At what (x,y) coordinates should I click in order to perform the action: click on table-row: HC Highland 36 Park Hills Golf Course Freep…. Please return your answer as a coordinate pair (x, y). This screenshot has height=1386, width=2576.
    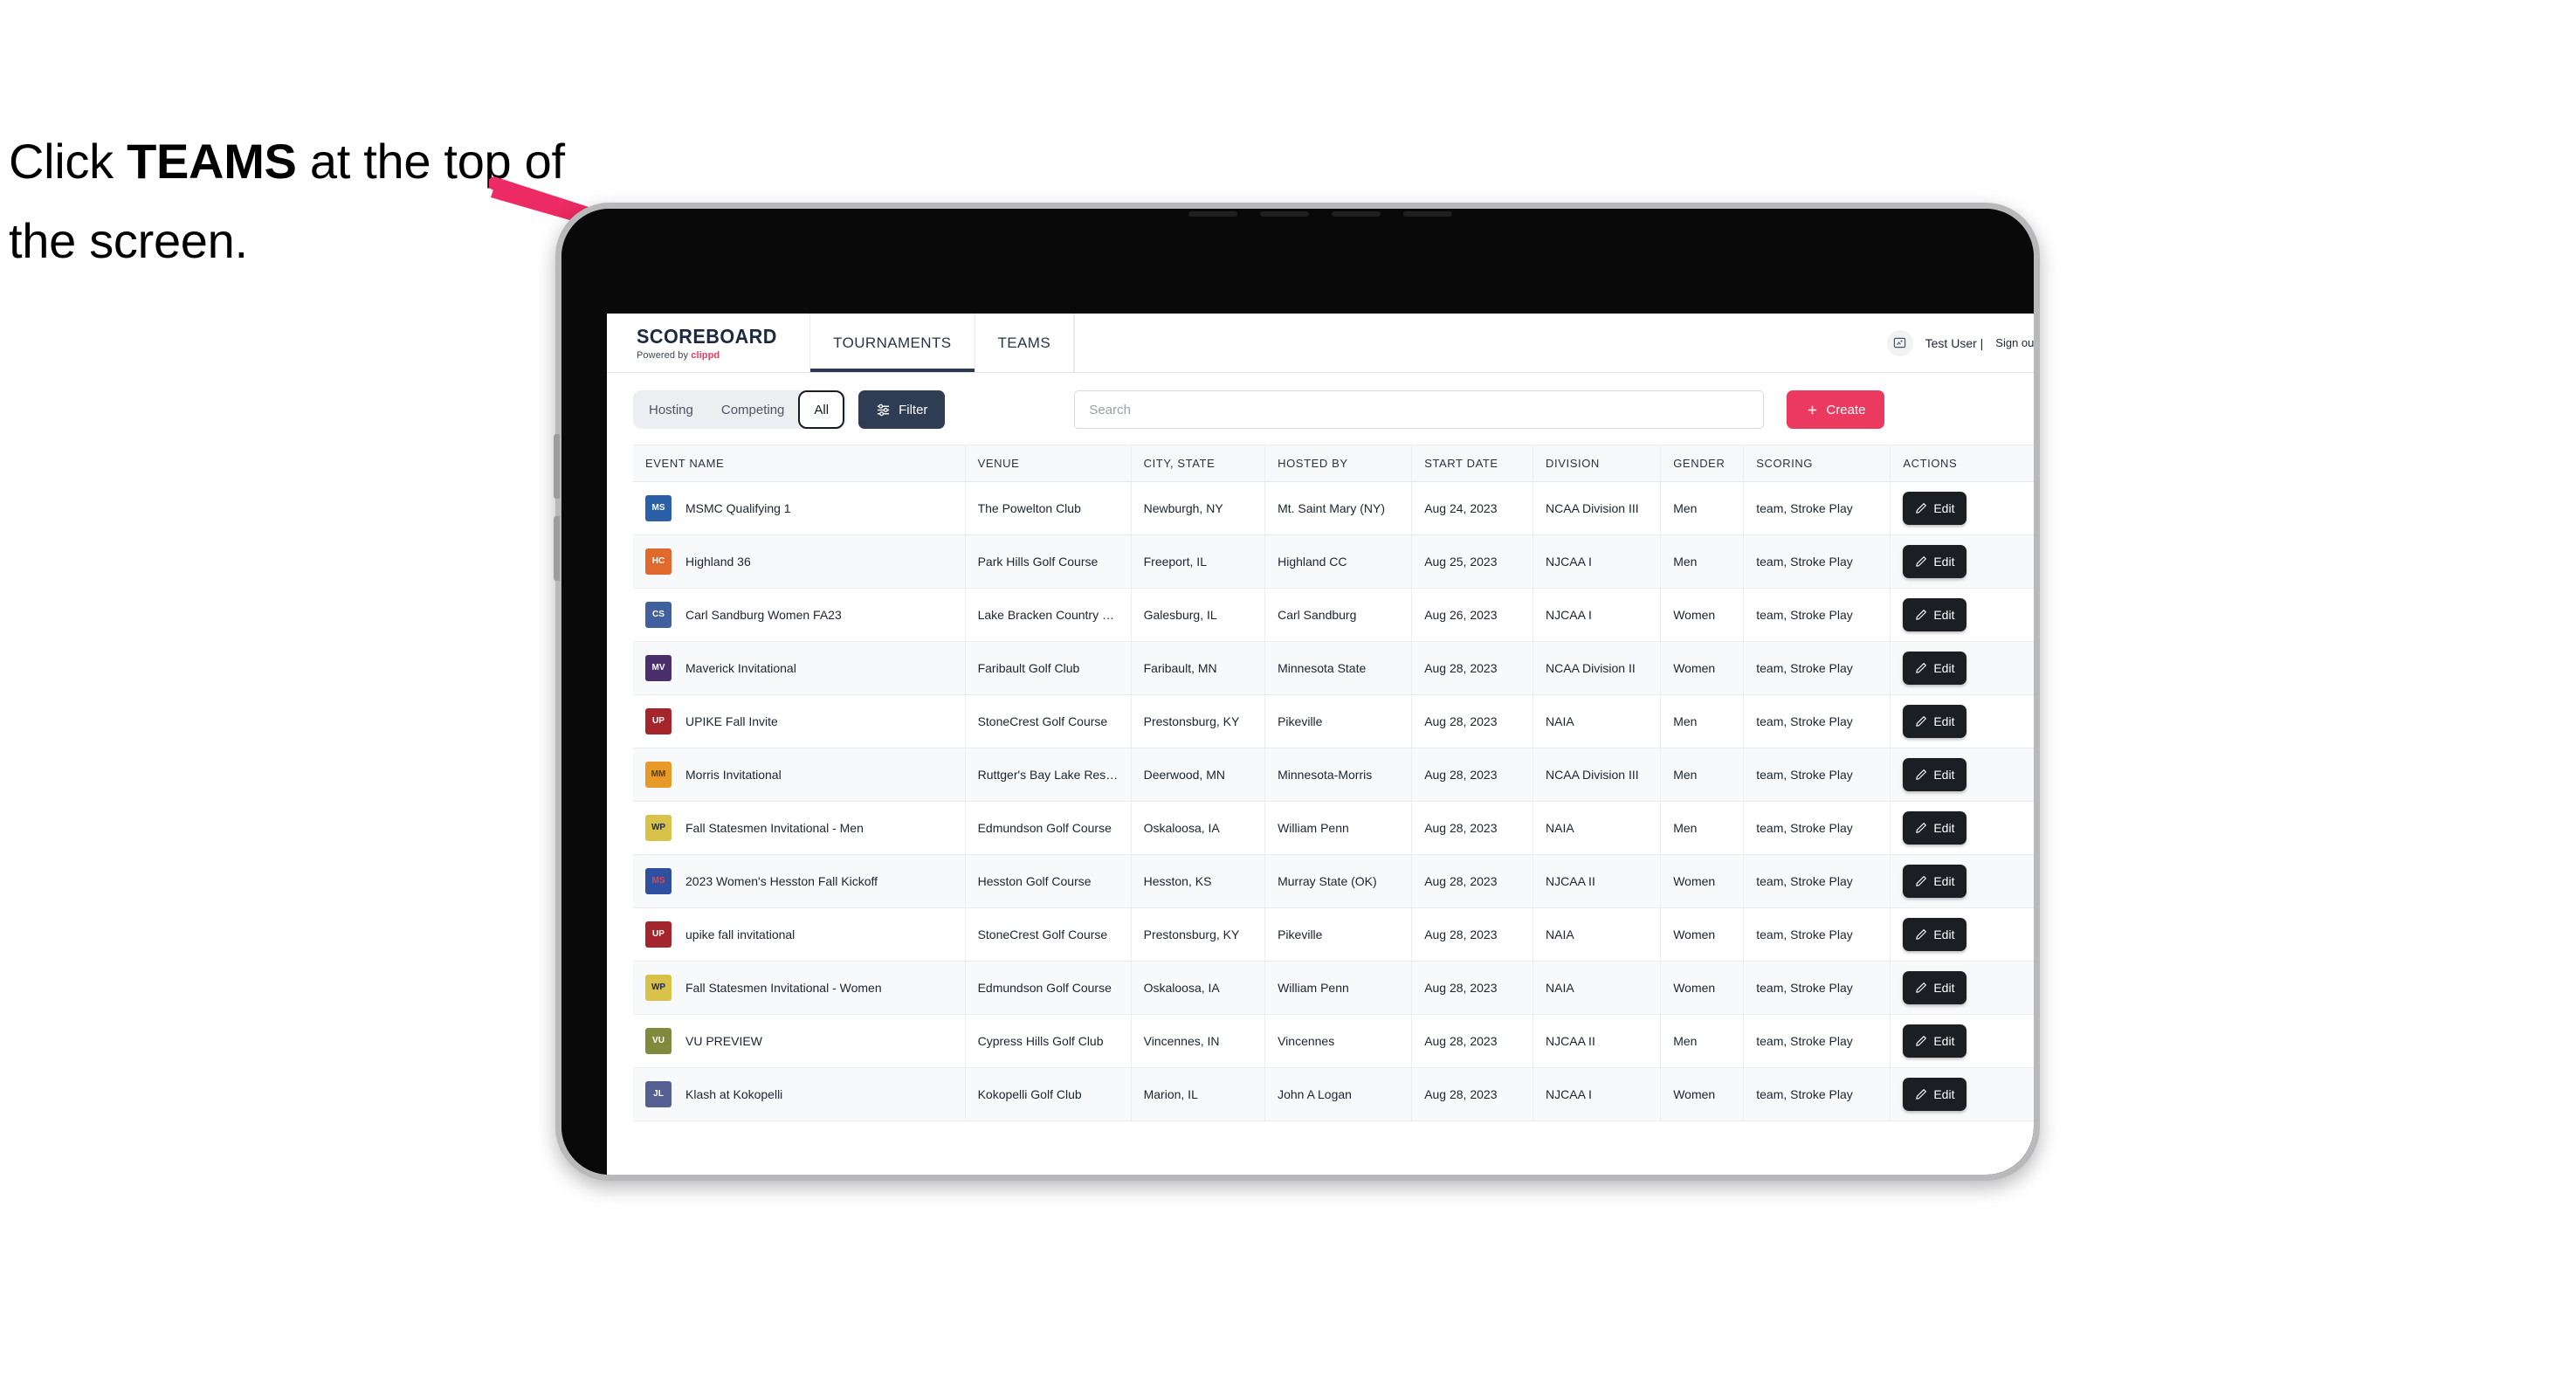
    Looking at the image, I should click on (1333, 561).